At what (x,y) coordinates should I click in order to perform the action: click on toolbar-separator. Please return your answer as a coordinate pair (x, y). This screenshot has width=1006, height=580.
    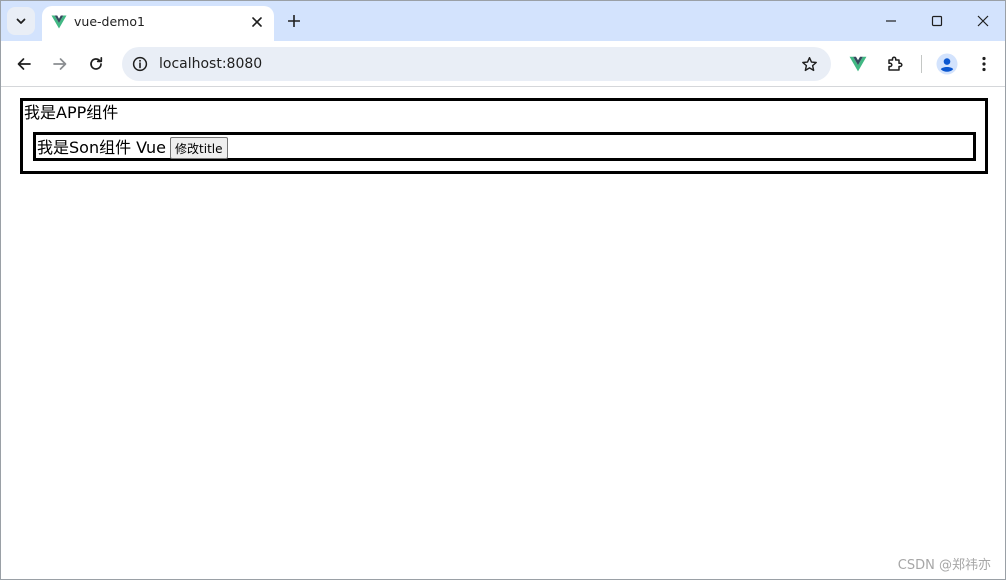
    Looking at the image, I should click on (921, 64).